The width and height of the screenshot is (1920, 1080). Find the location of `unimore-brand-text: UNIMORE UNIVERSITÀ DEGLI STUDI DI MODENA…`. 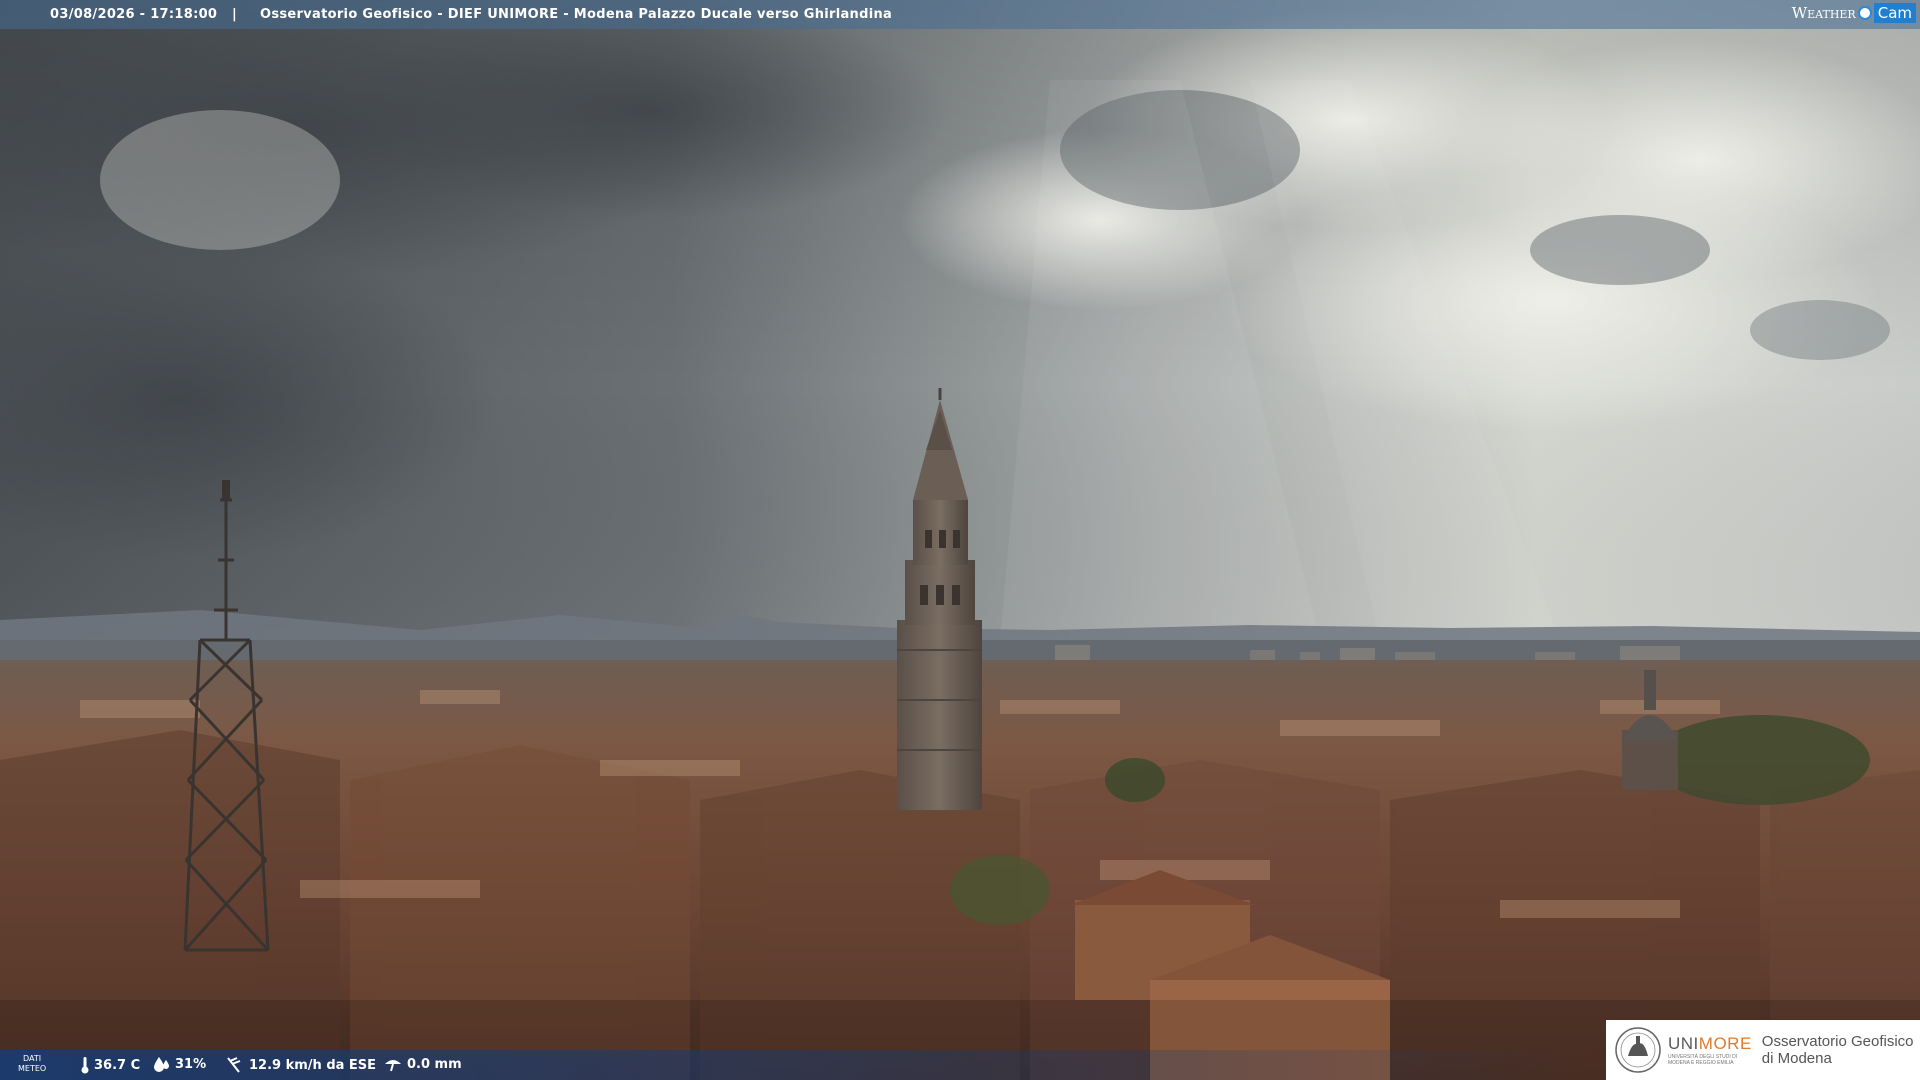

unimore-brand-text: UNIMORE UNIVERSITÀ DEGLI STUDI DI MODENA… is located at coordinates (1710, 1050).